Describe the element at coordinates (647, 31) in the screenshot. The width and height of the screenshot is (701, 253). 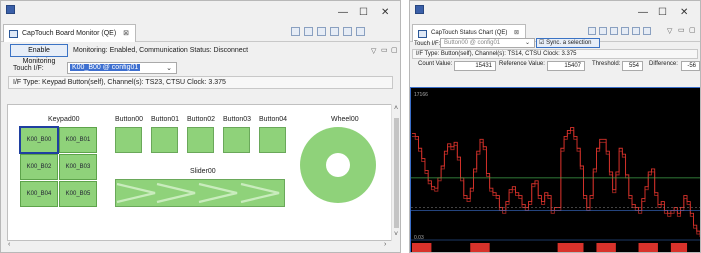
I see `pause-icon` at that location.